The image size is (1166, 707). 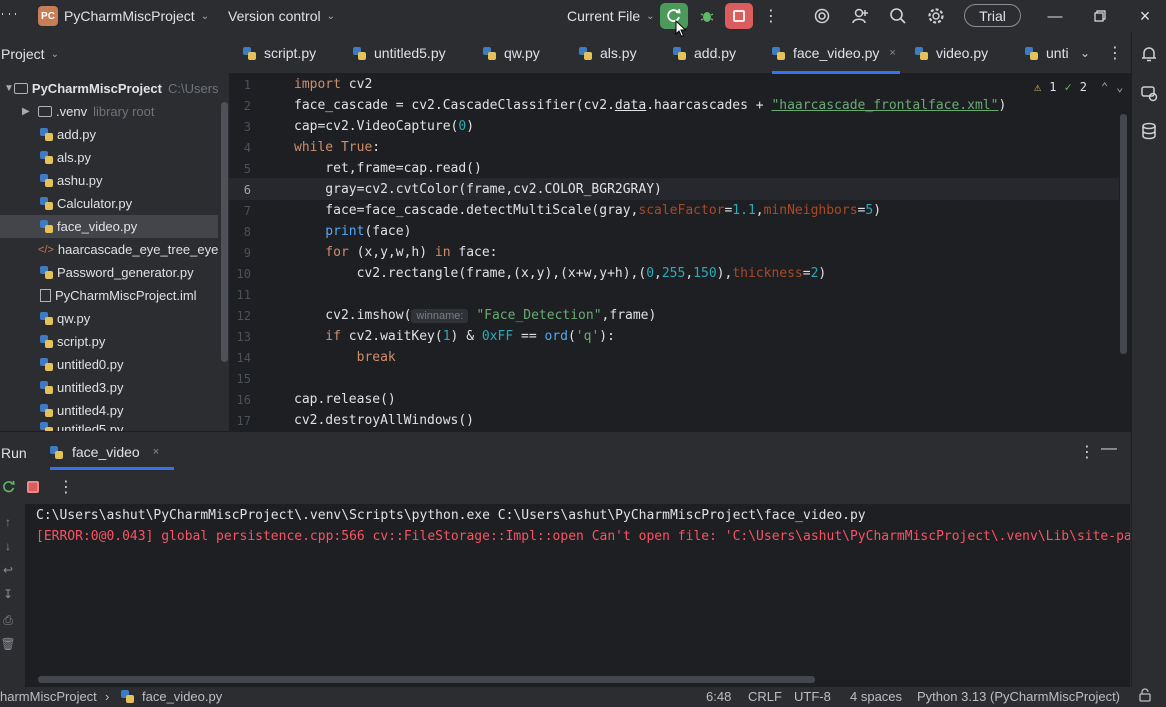 I want to click on tree-item-project-root: ▼ PyCharmMiscProject C:\Users, so click(x=109, y=88).